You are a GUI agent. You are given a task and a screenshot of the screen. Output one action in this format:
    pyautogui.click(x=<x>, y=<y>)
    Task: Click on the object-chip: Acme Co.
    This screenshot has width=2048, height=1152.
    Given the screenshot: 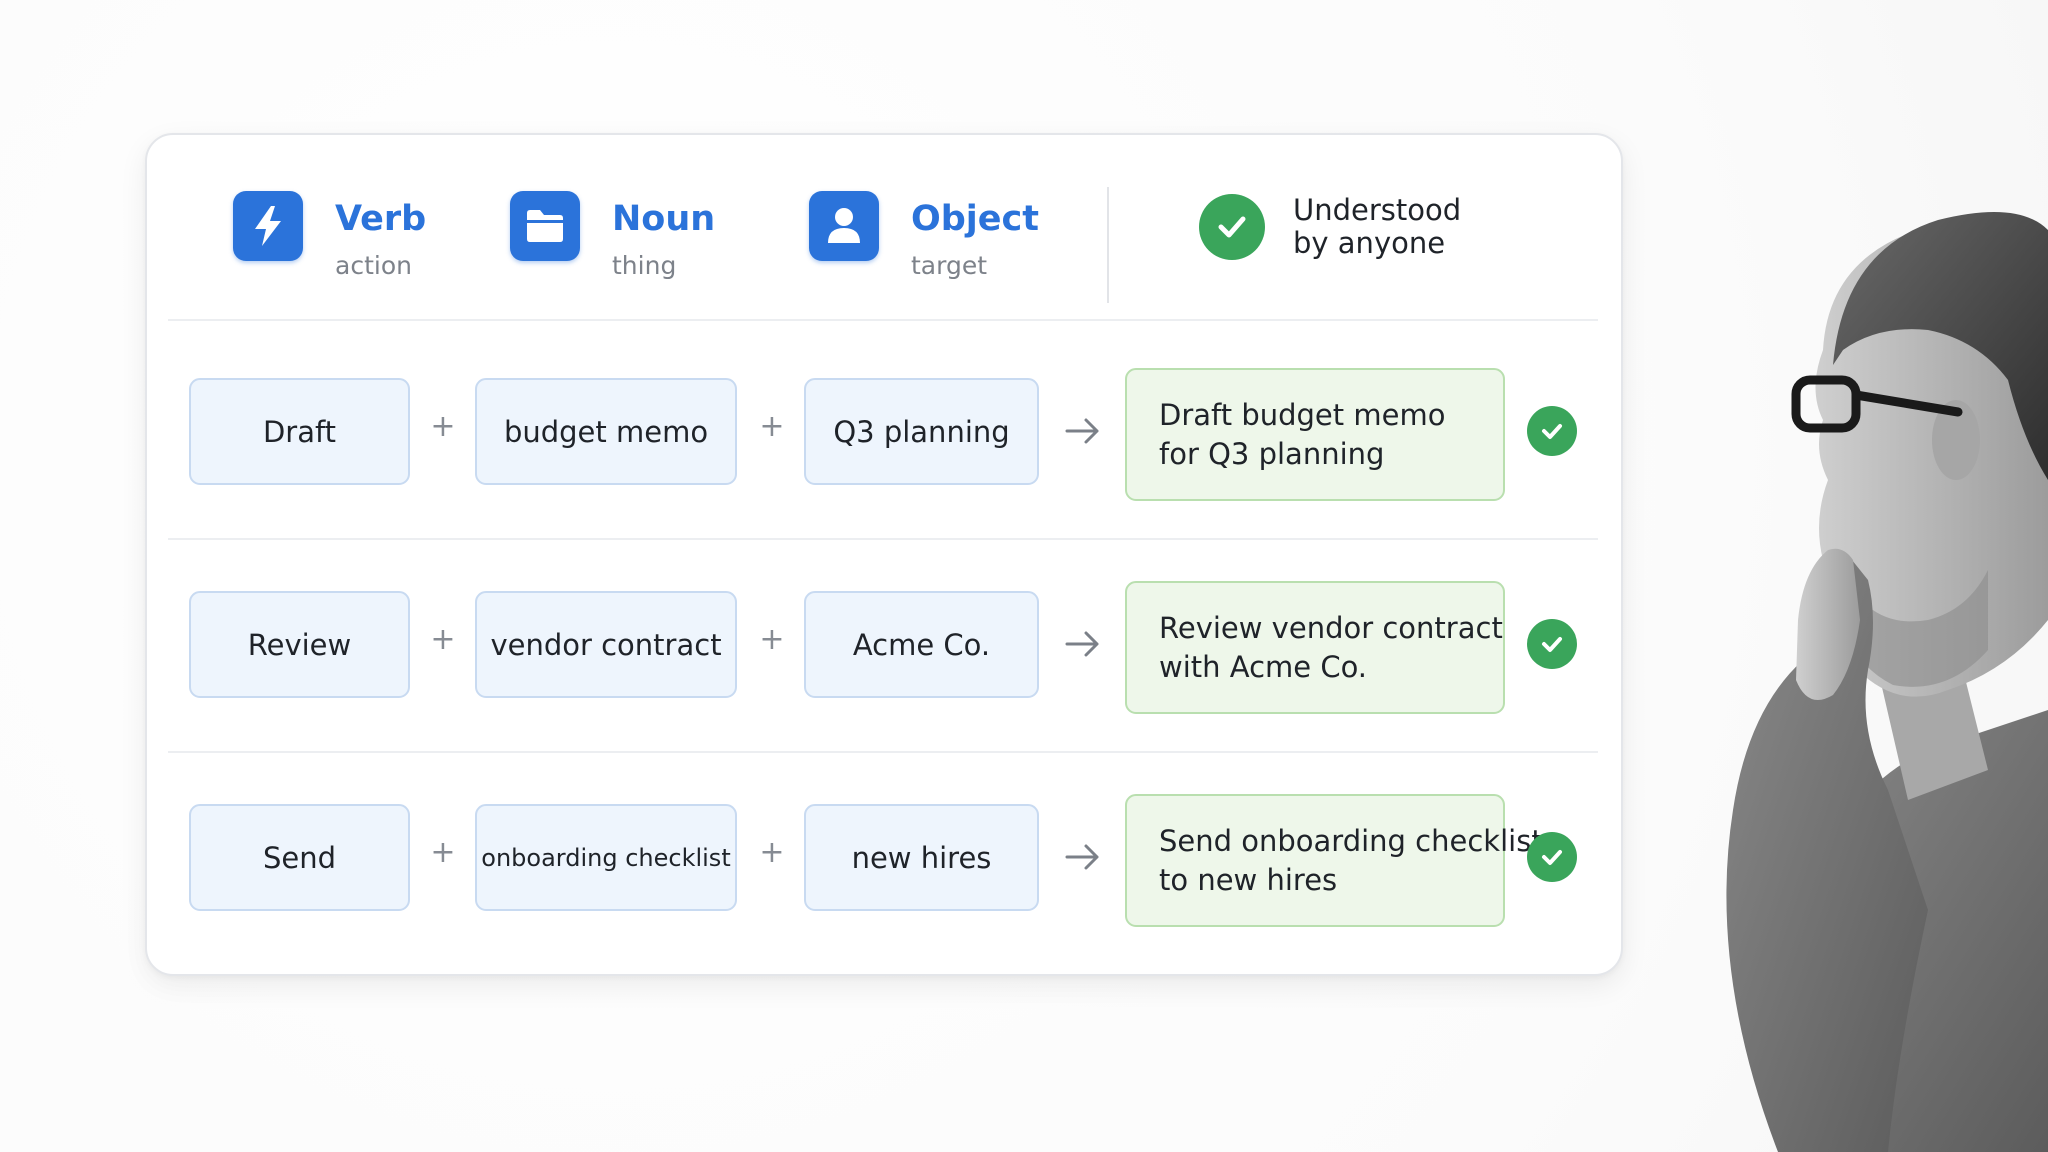 What is the action you would take?
    pyautogui.click(x=921, y=644)
    